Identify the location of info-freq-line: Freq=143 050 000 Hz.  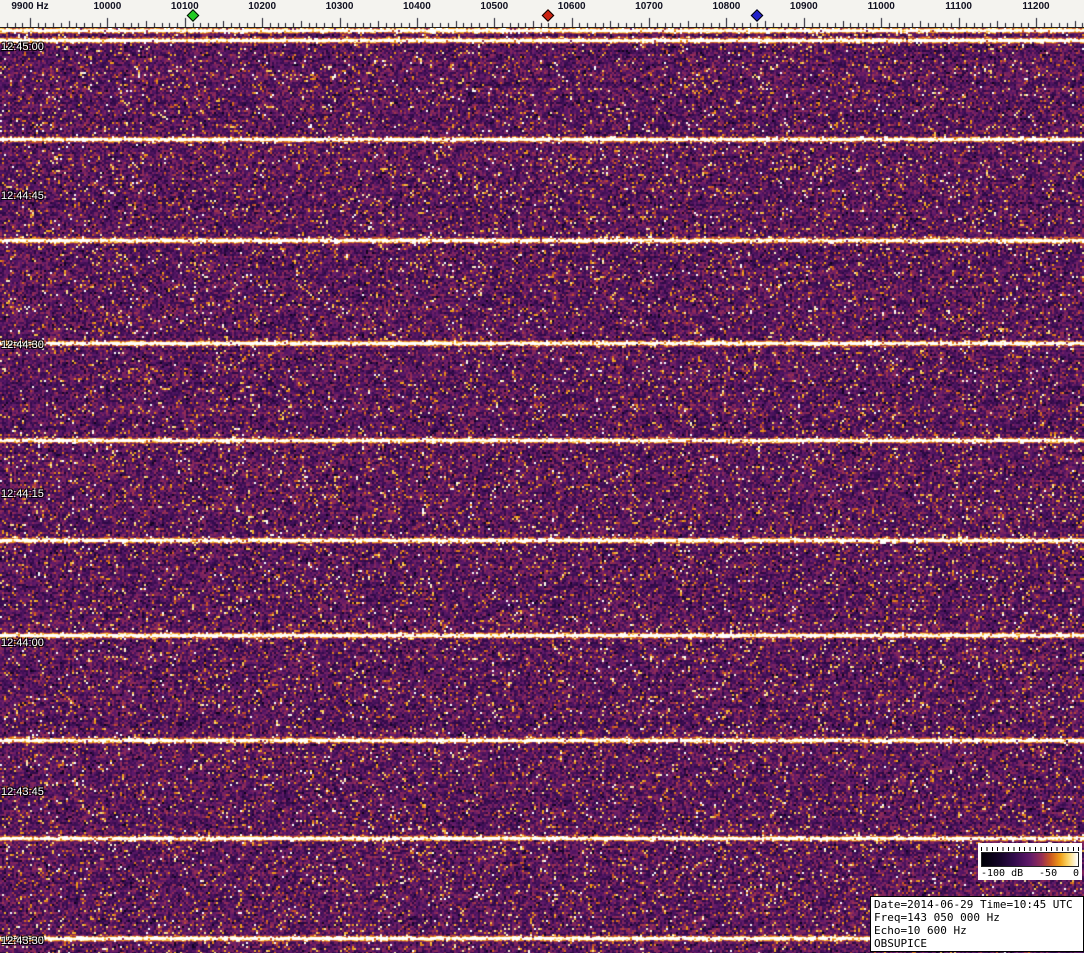
(937, 917).